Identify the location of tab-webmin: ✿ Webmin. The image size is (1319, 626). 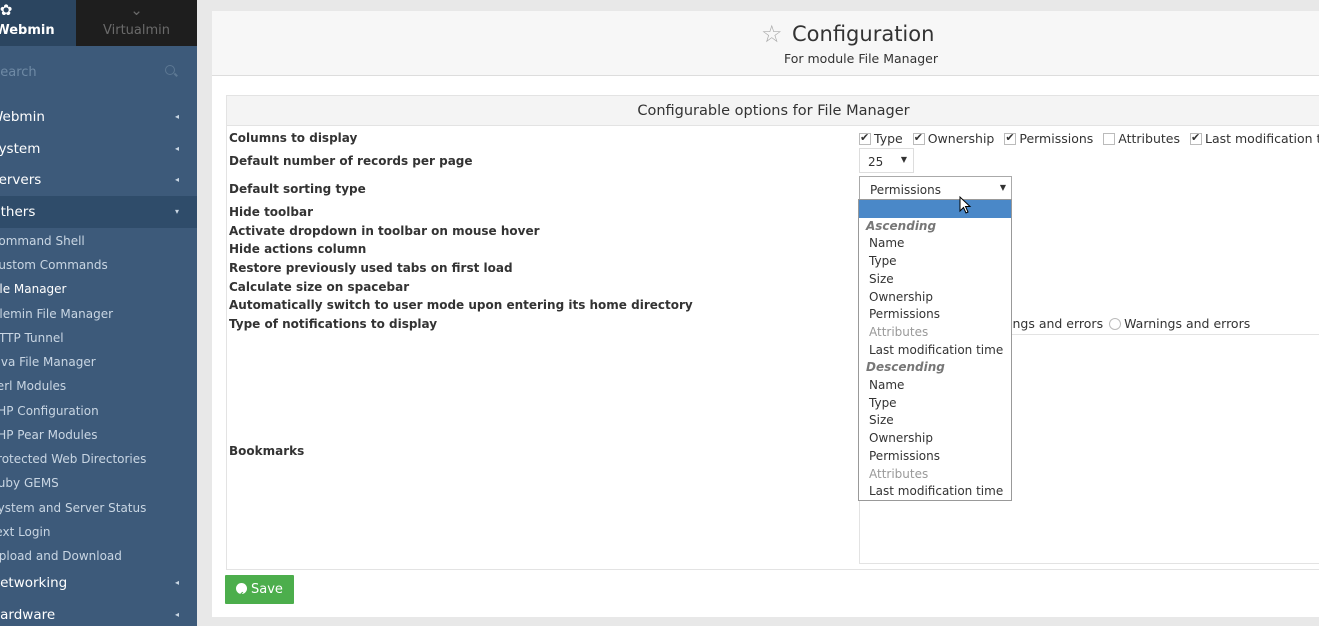
(38, 23).